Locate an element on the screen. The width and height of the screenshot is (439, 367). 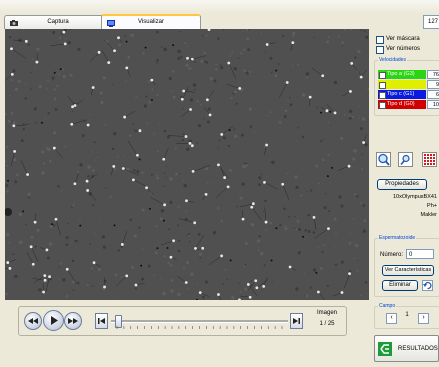
velocidad-value-a: 76 is located at coordinates (433, 74).